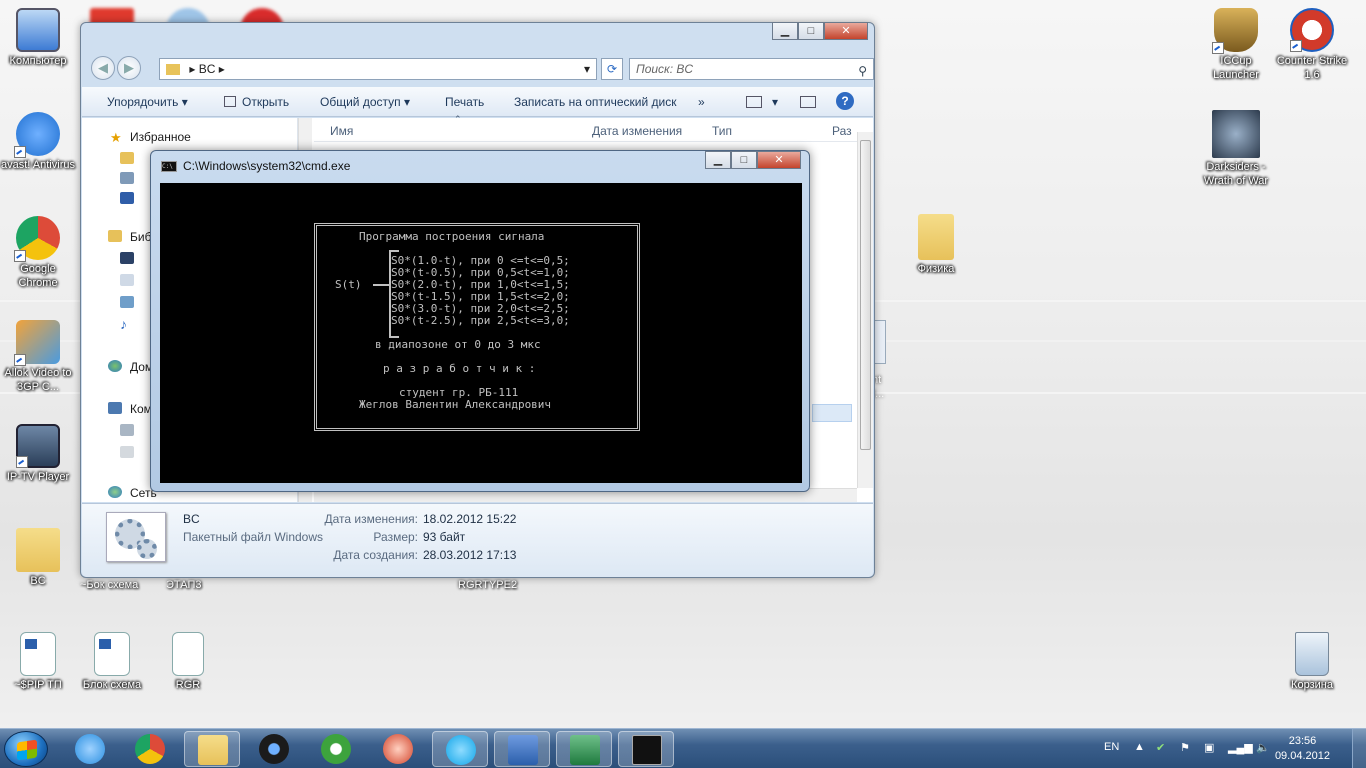 The image size is (1366, 768). What do you see at coordinates (1139, 747) in the screenshot?
I see `show-hidden-icons: ▲` at bounding box center [1139, 747].